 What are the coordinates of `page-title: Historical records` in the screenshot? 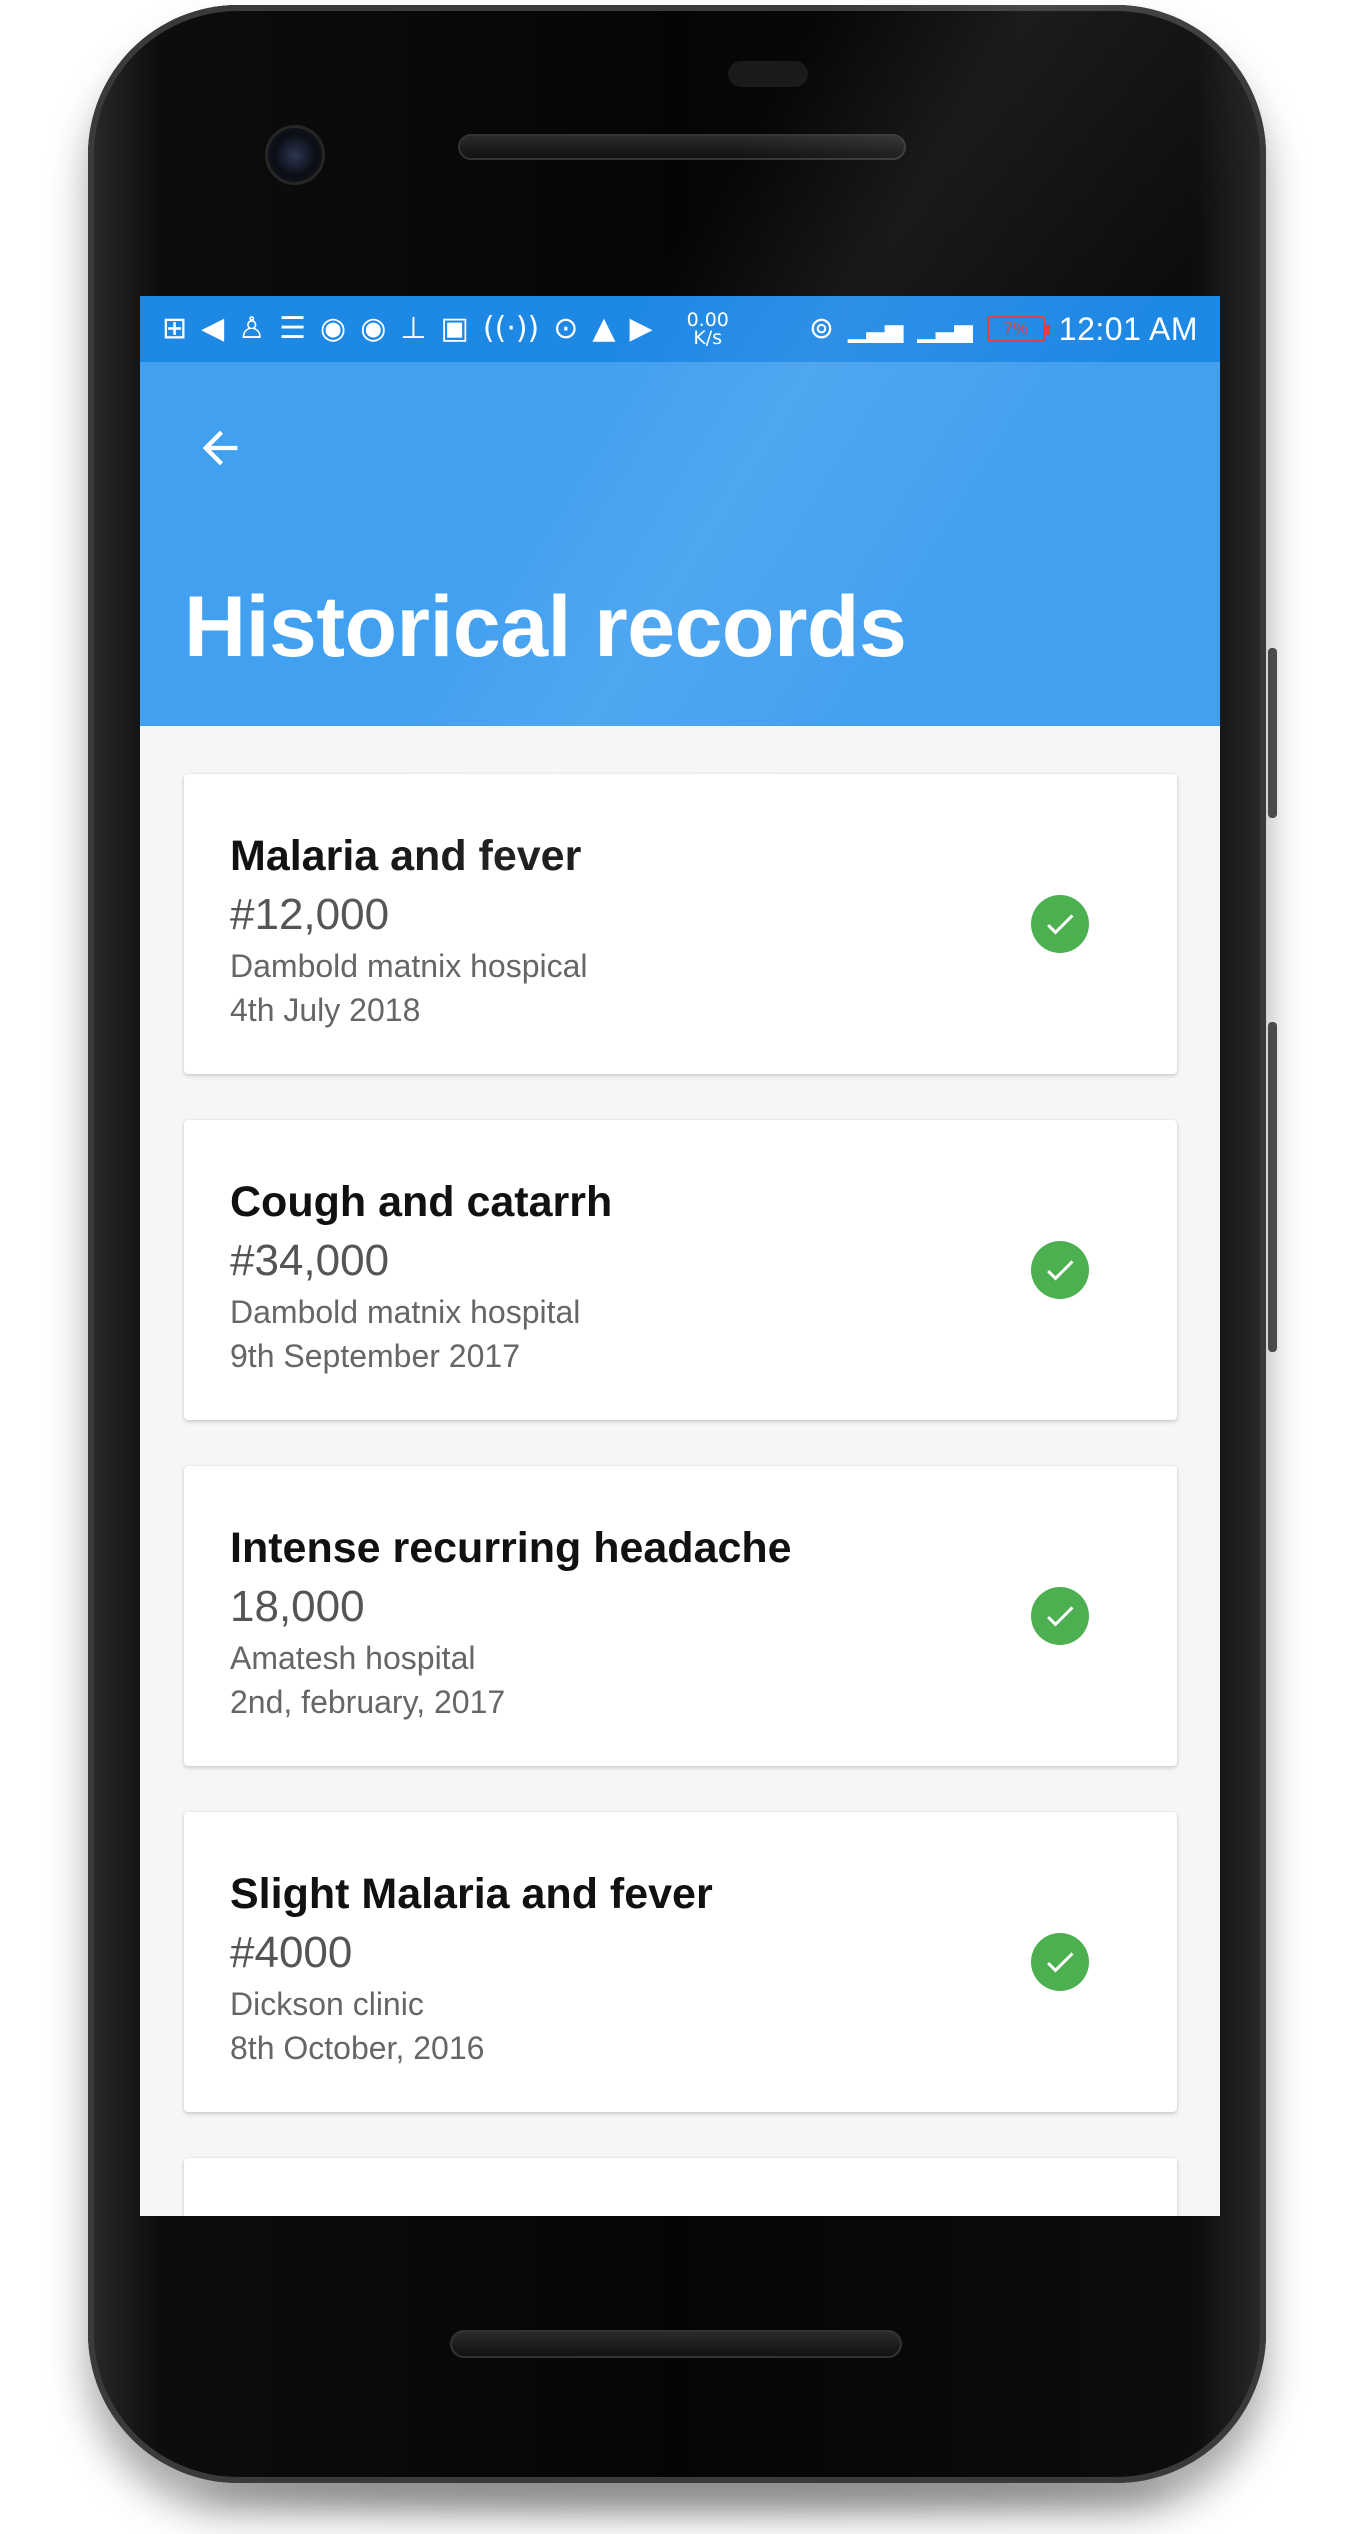 It's located at (545, 627).